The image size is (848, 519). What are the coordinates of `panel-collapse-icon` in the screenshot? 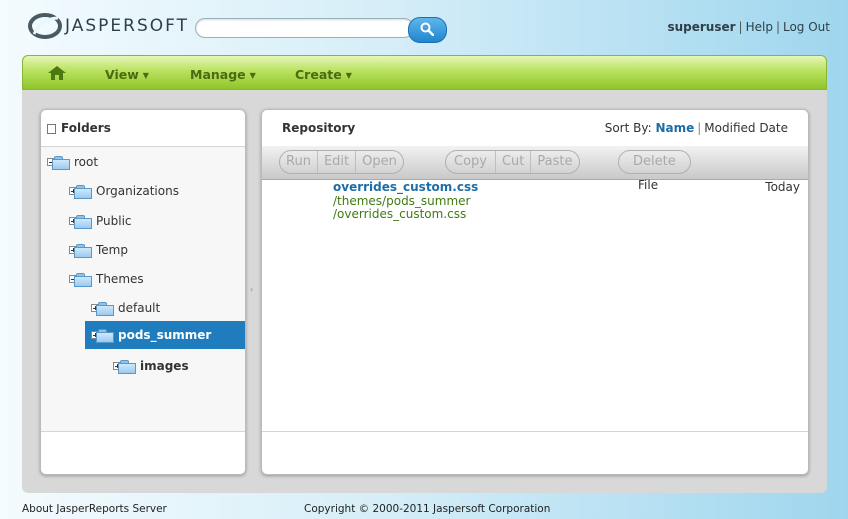 It's located at (51, 129).